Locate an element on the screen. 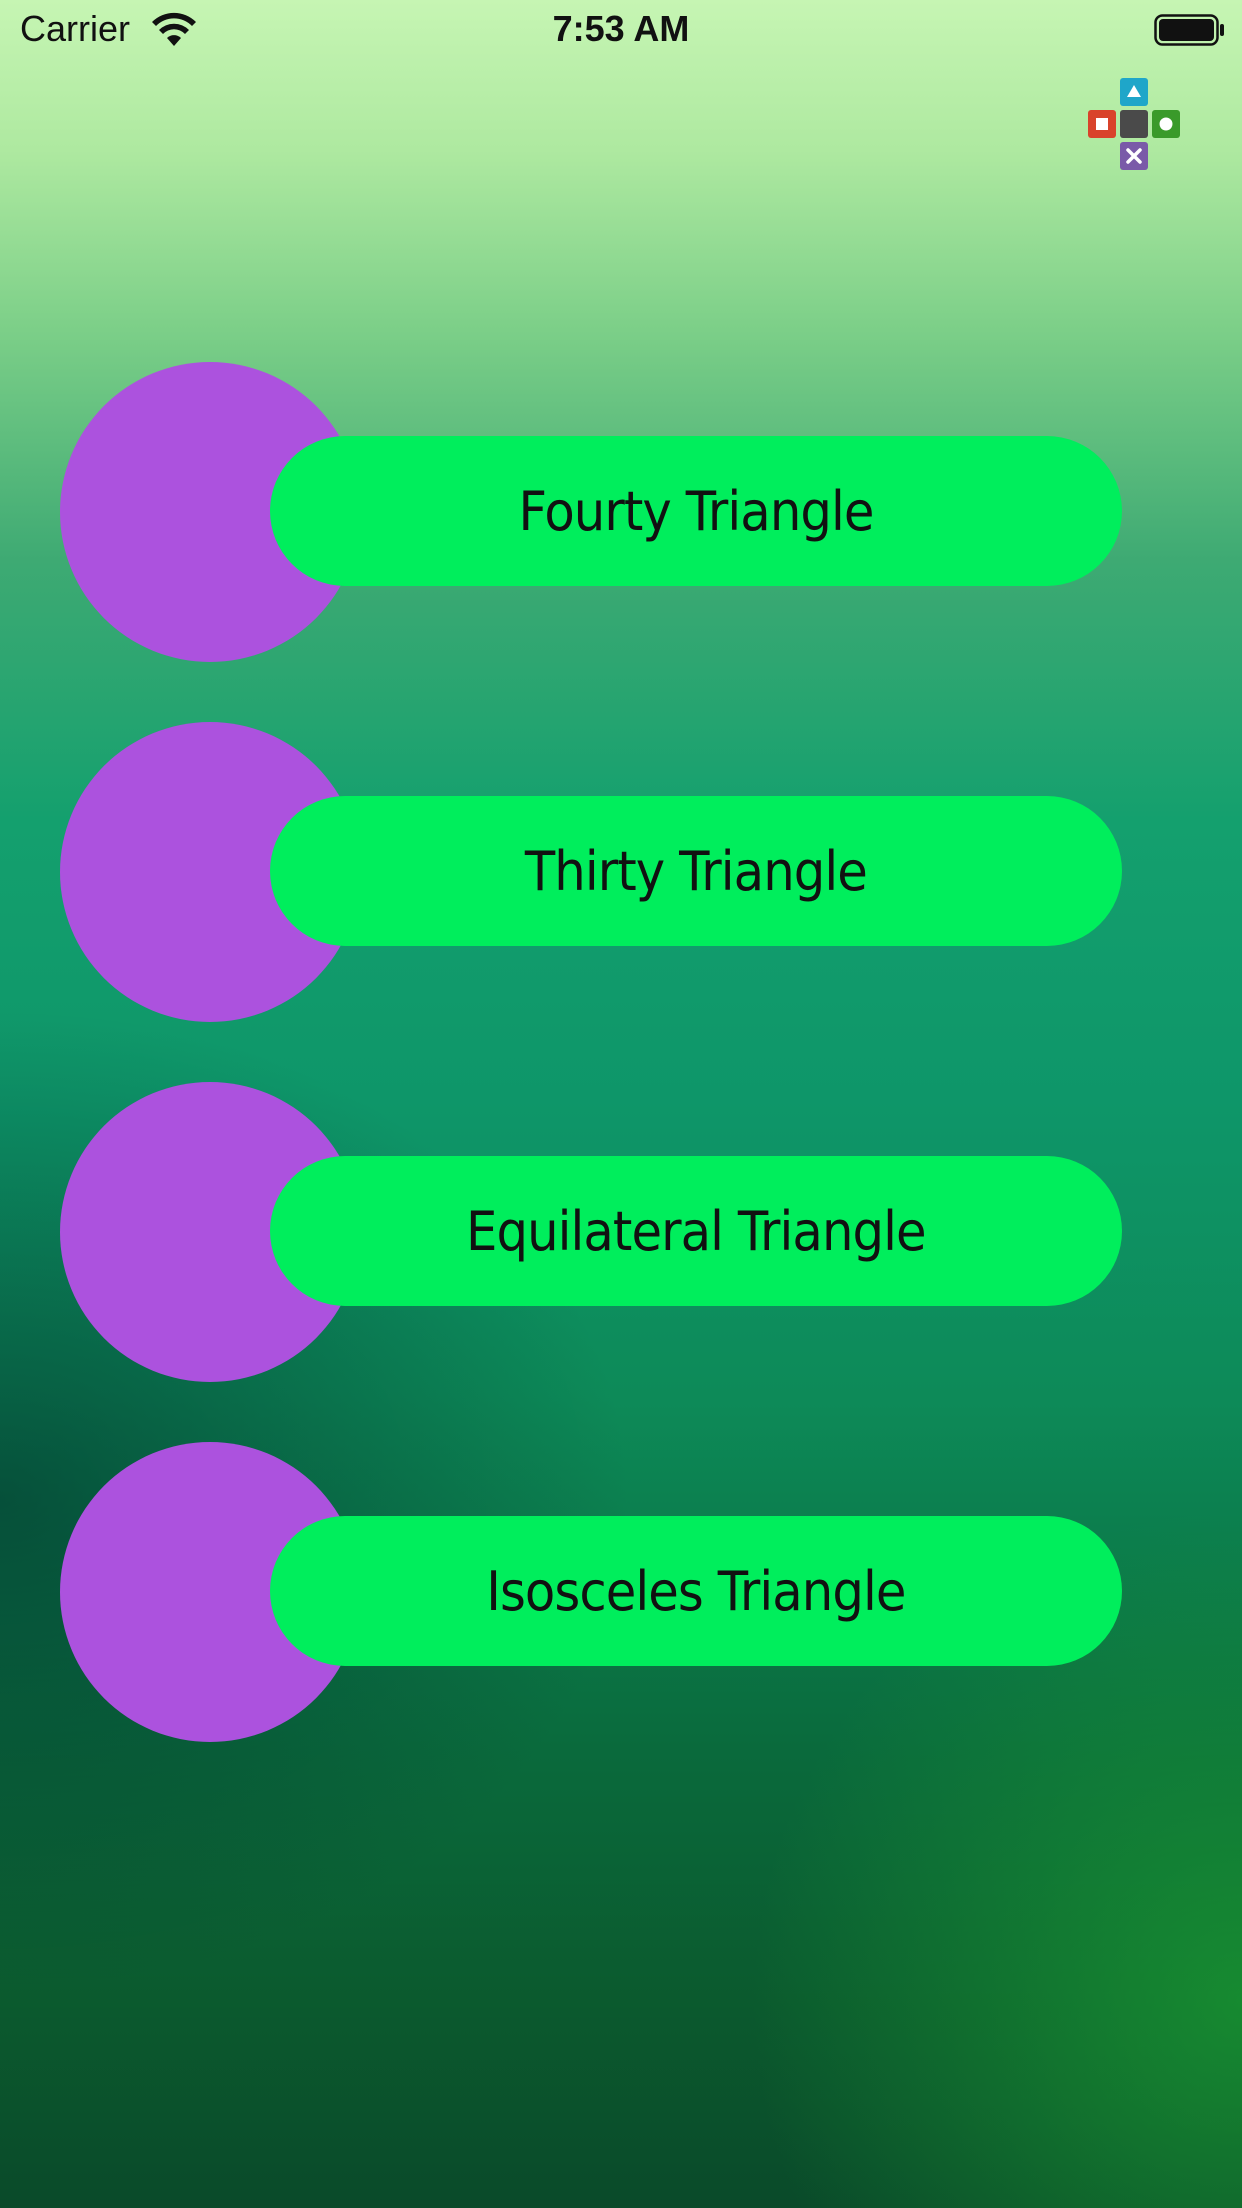 This screenshot has width=1242, height=2208. game-controls-logo-icon is located at coordinates (1134, 125).